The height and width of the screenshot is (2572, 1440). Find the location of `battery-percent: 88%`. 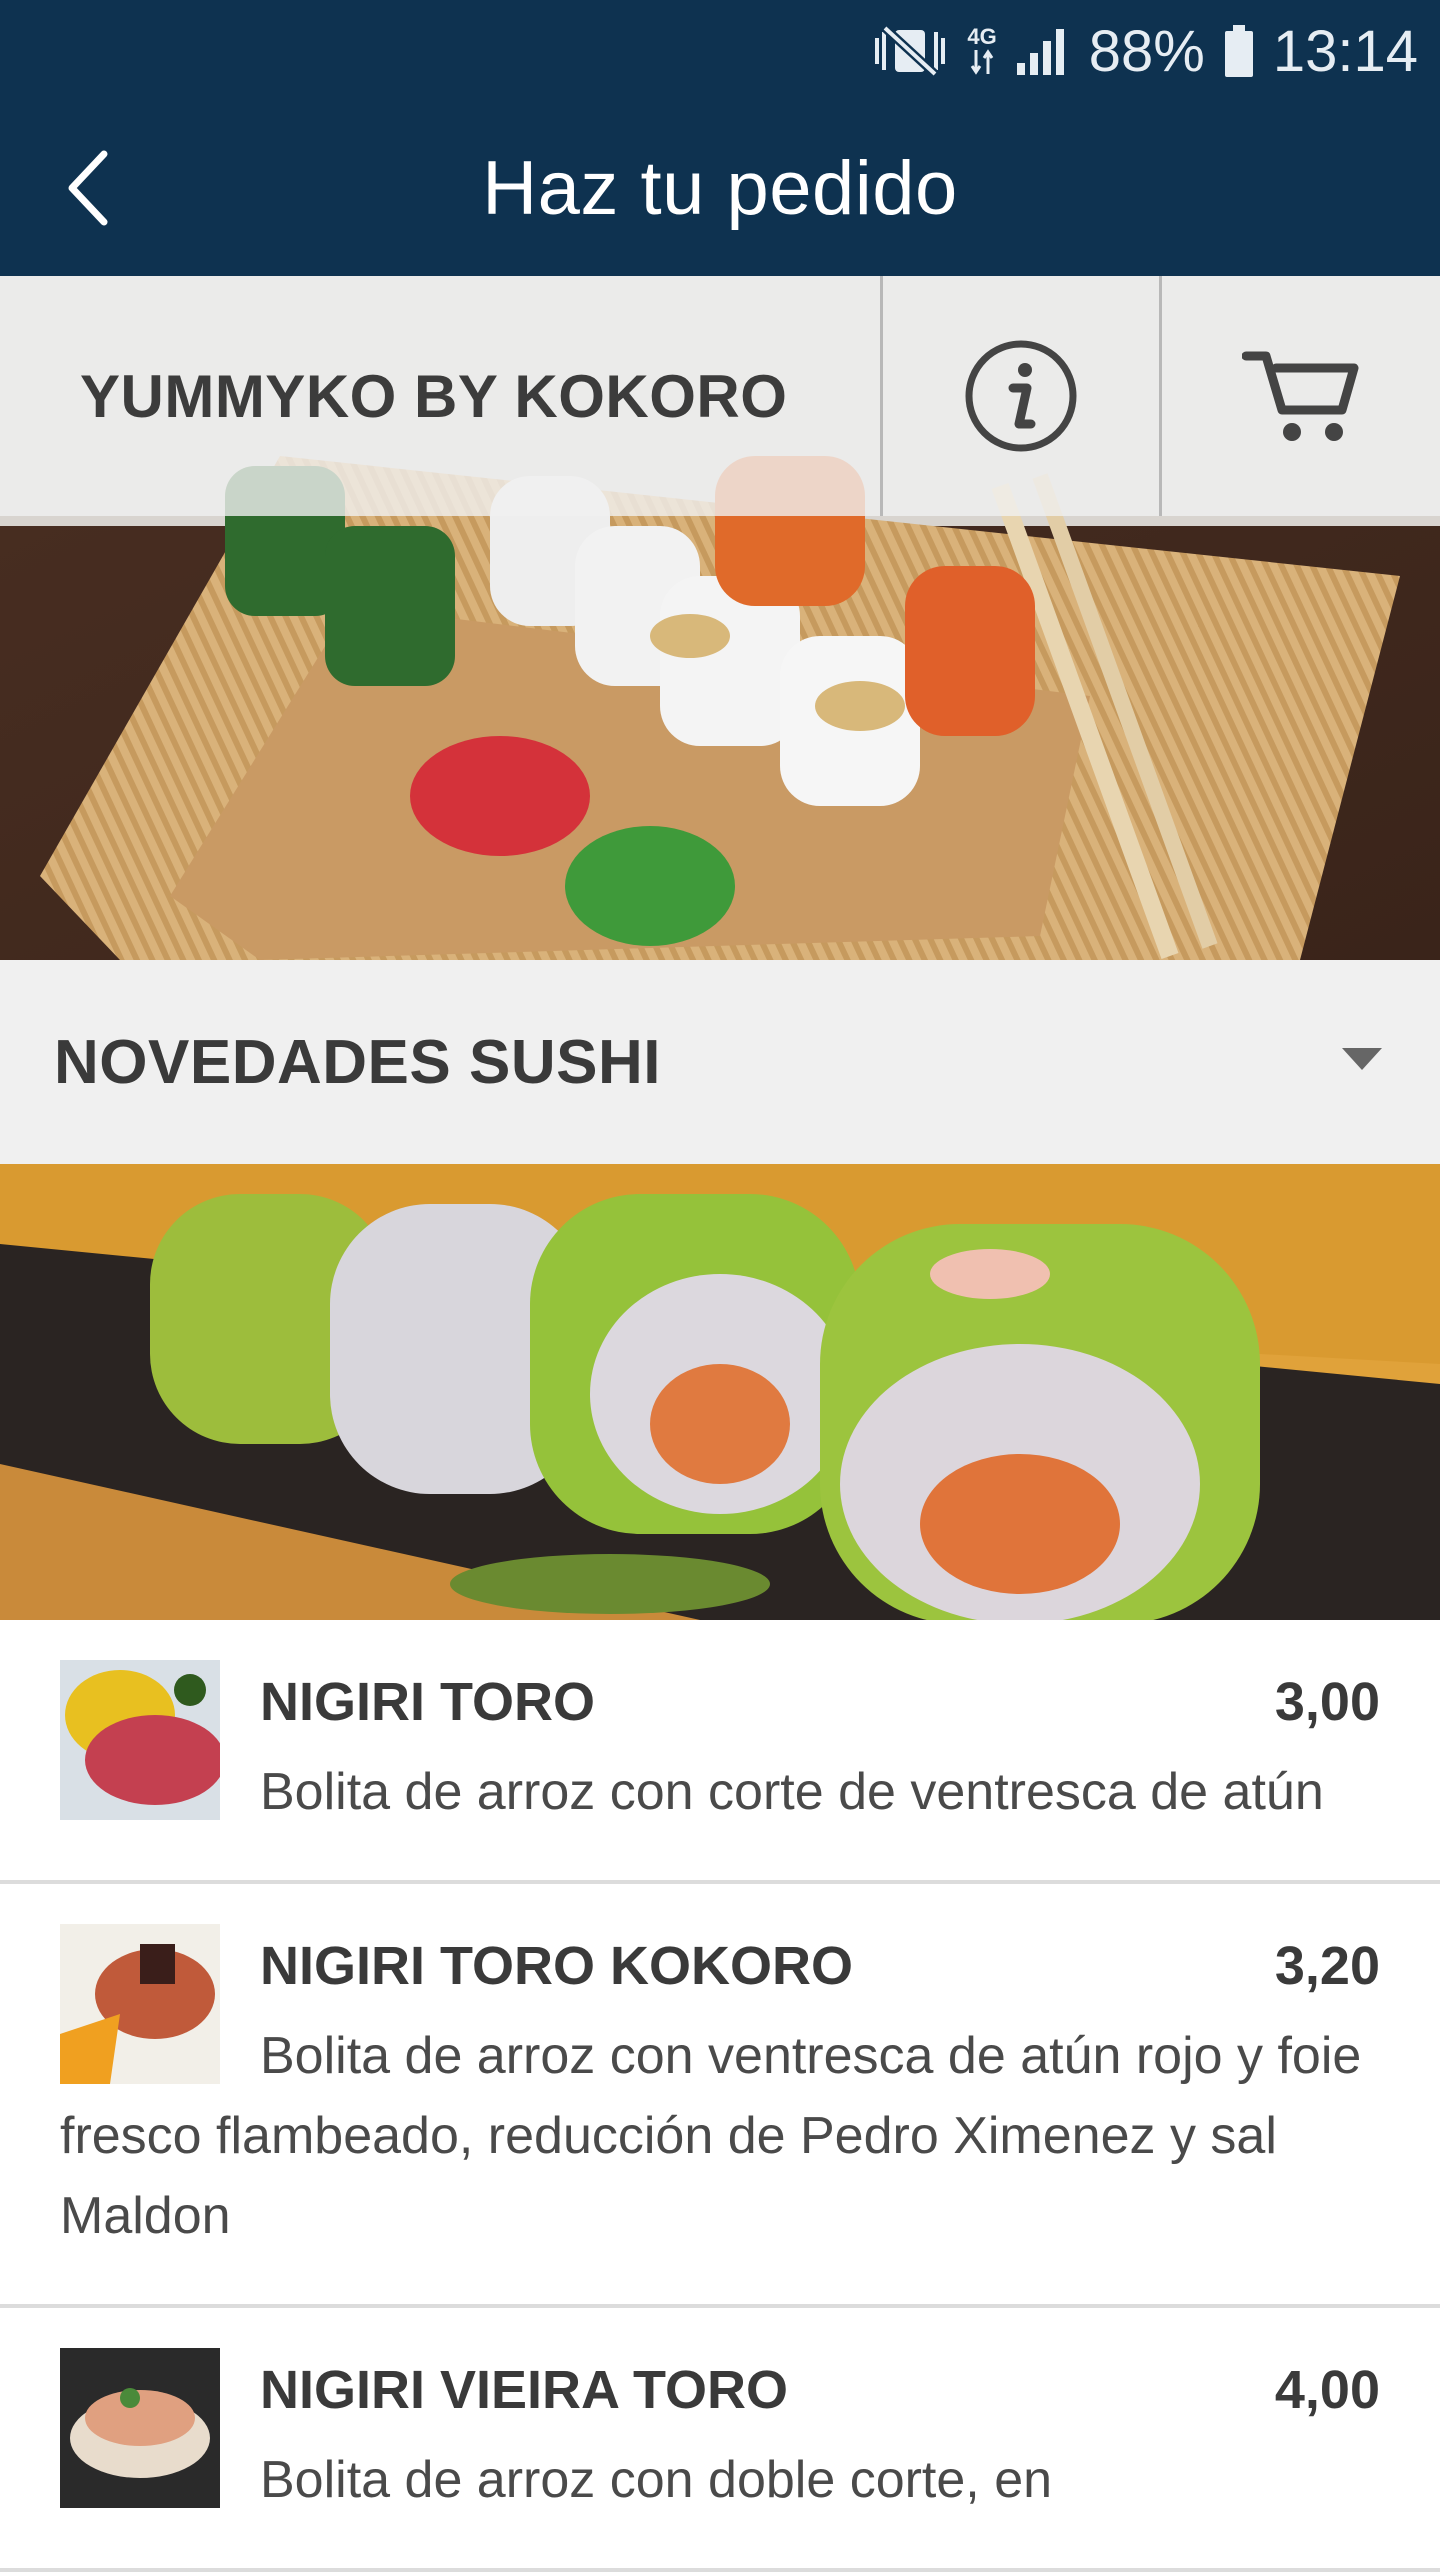

battery-percent: 88% is located at coordinates (1146, 51).